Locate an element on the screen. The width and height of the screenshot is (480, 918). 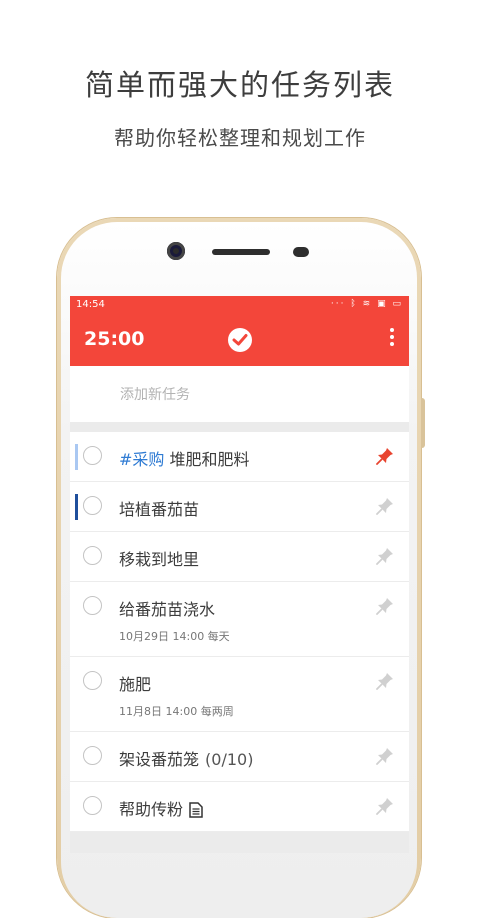
task-title: 帮助传粉 is located at coordinates (161, 809).